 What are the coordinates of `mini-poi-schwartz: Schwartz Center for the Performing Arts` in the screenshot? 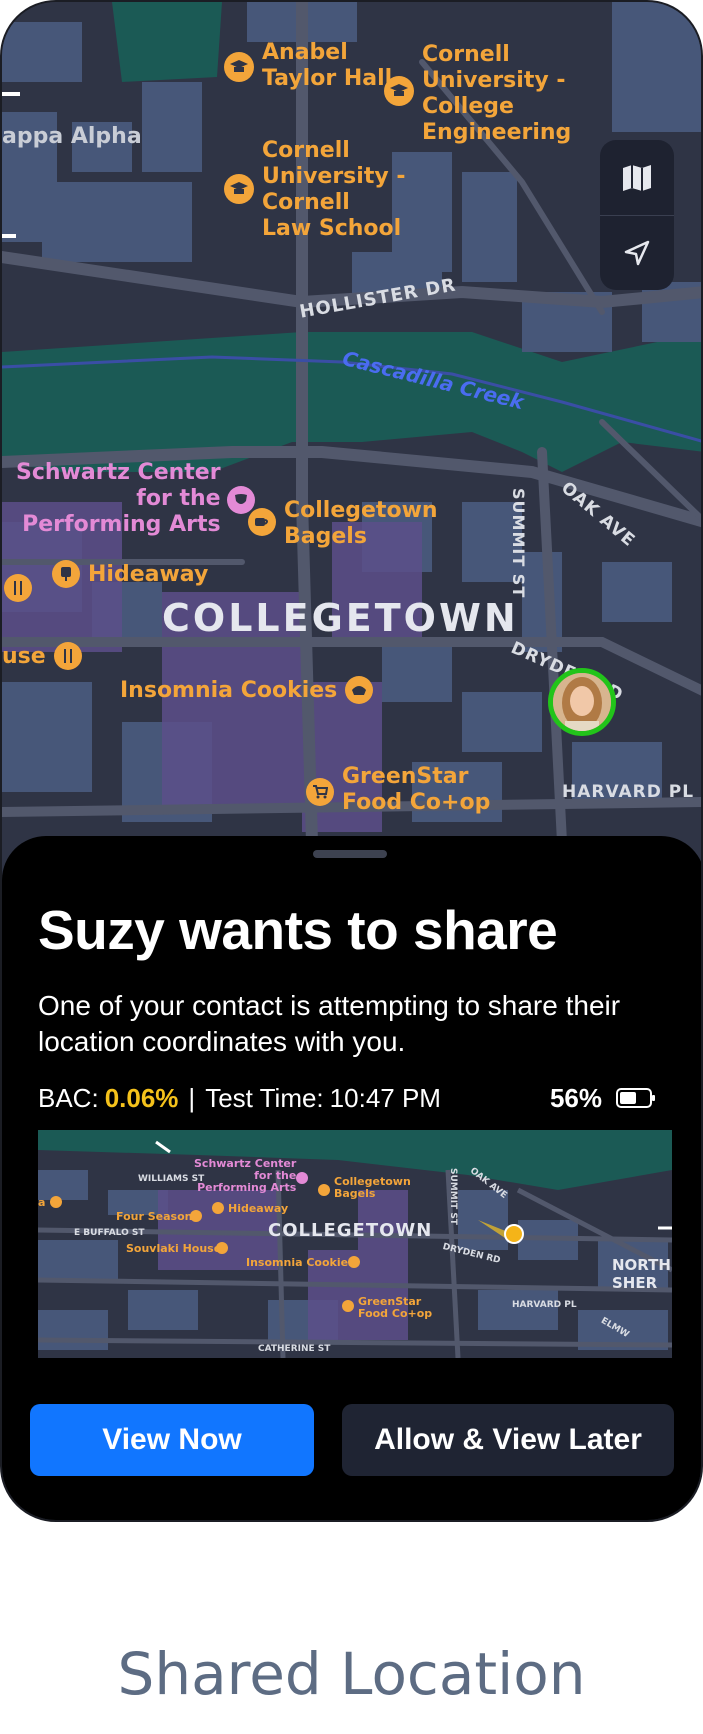 It's located at (245, 1175).